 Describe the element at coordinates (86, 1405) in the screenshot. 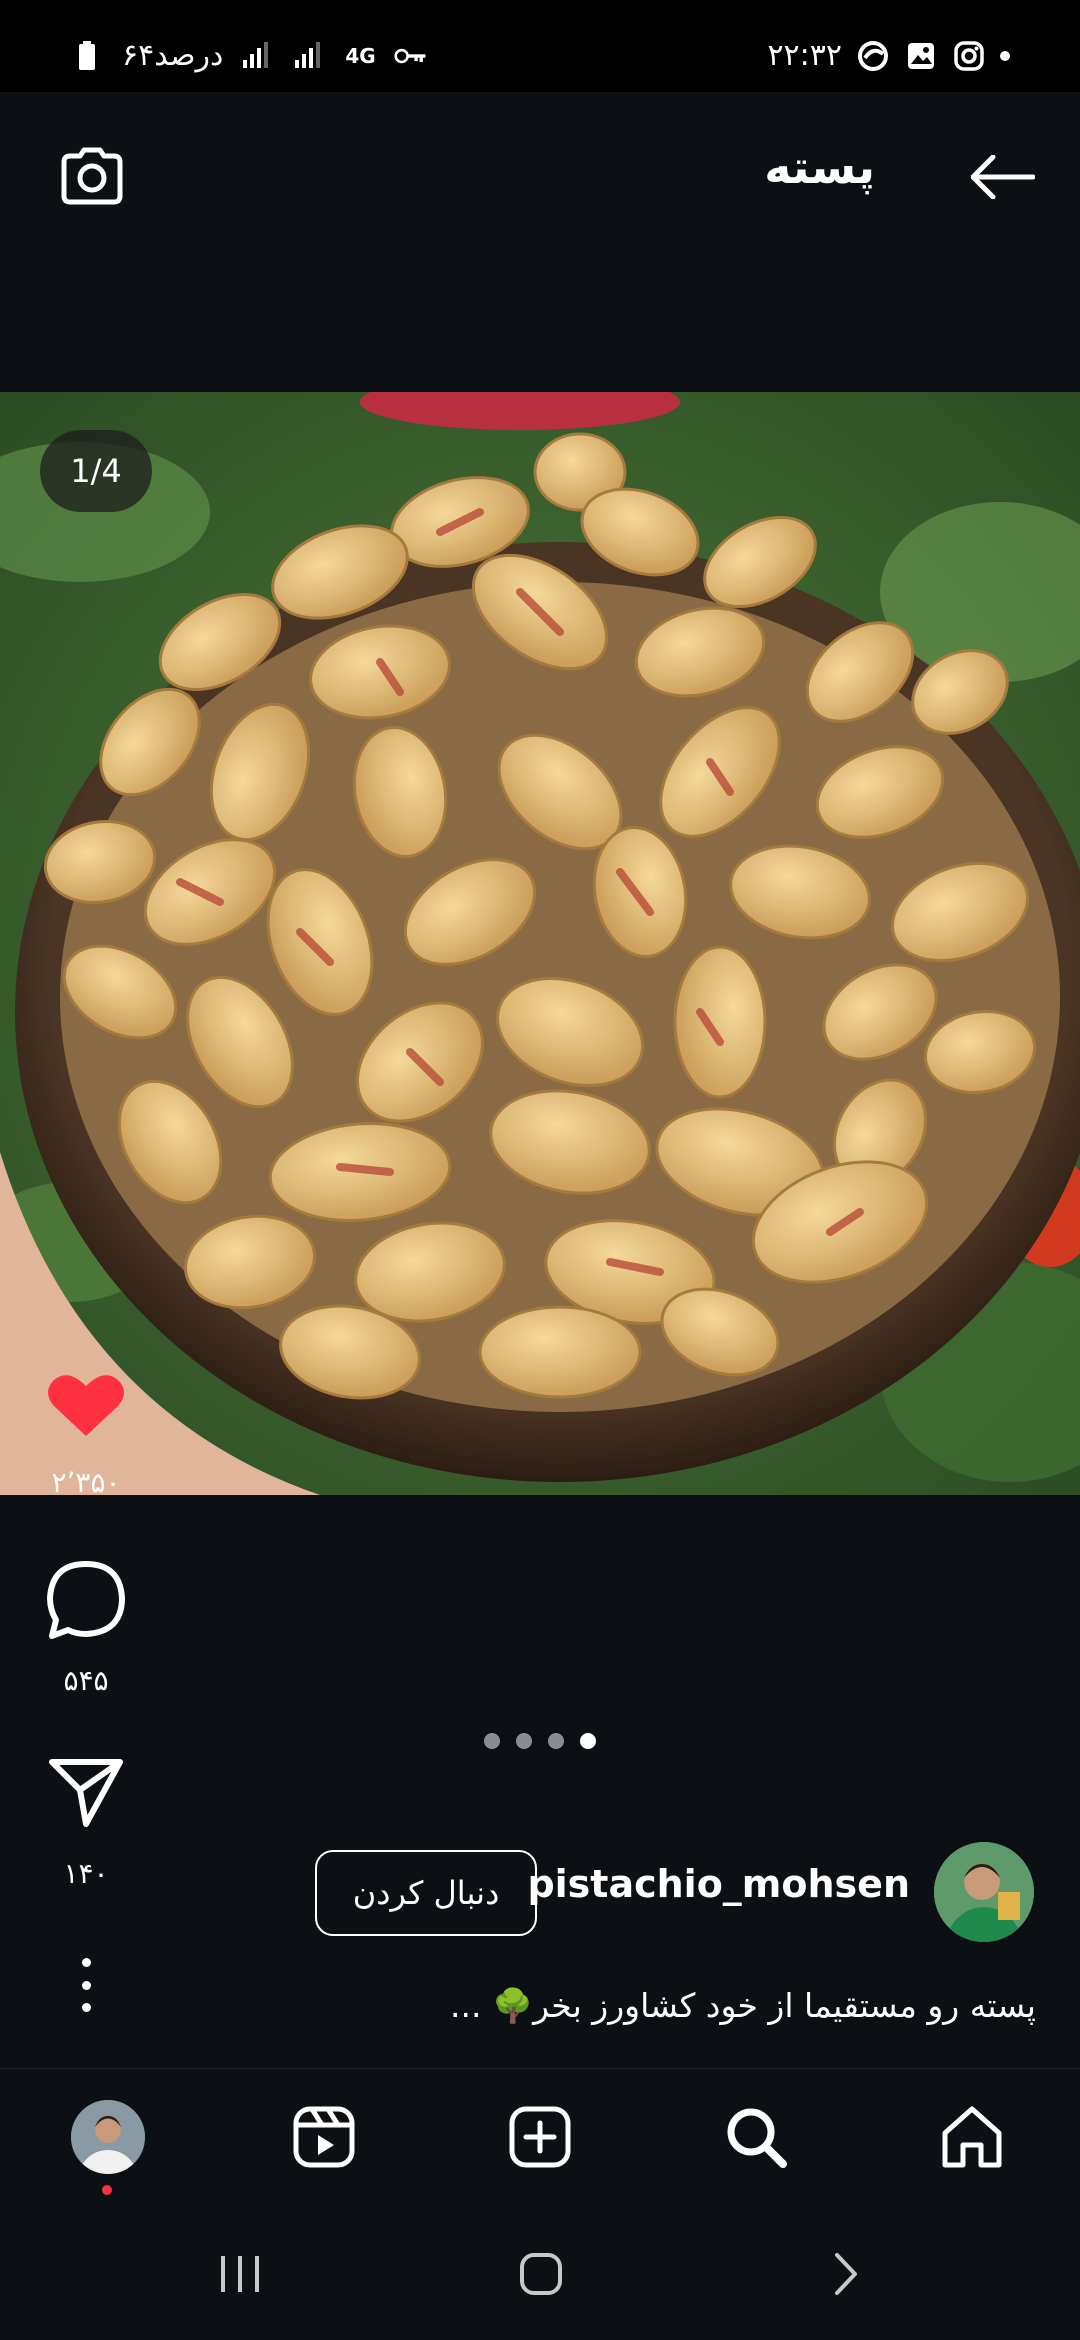

I see `heart-icon` at that location.